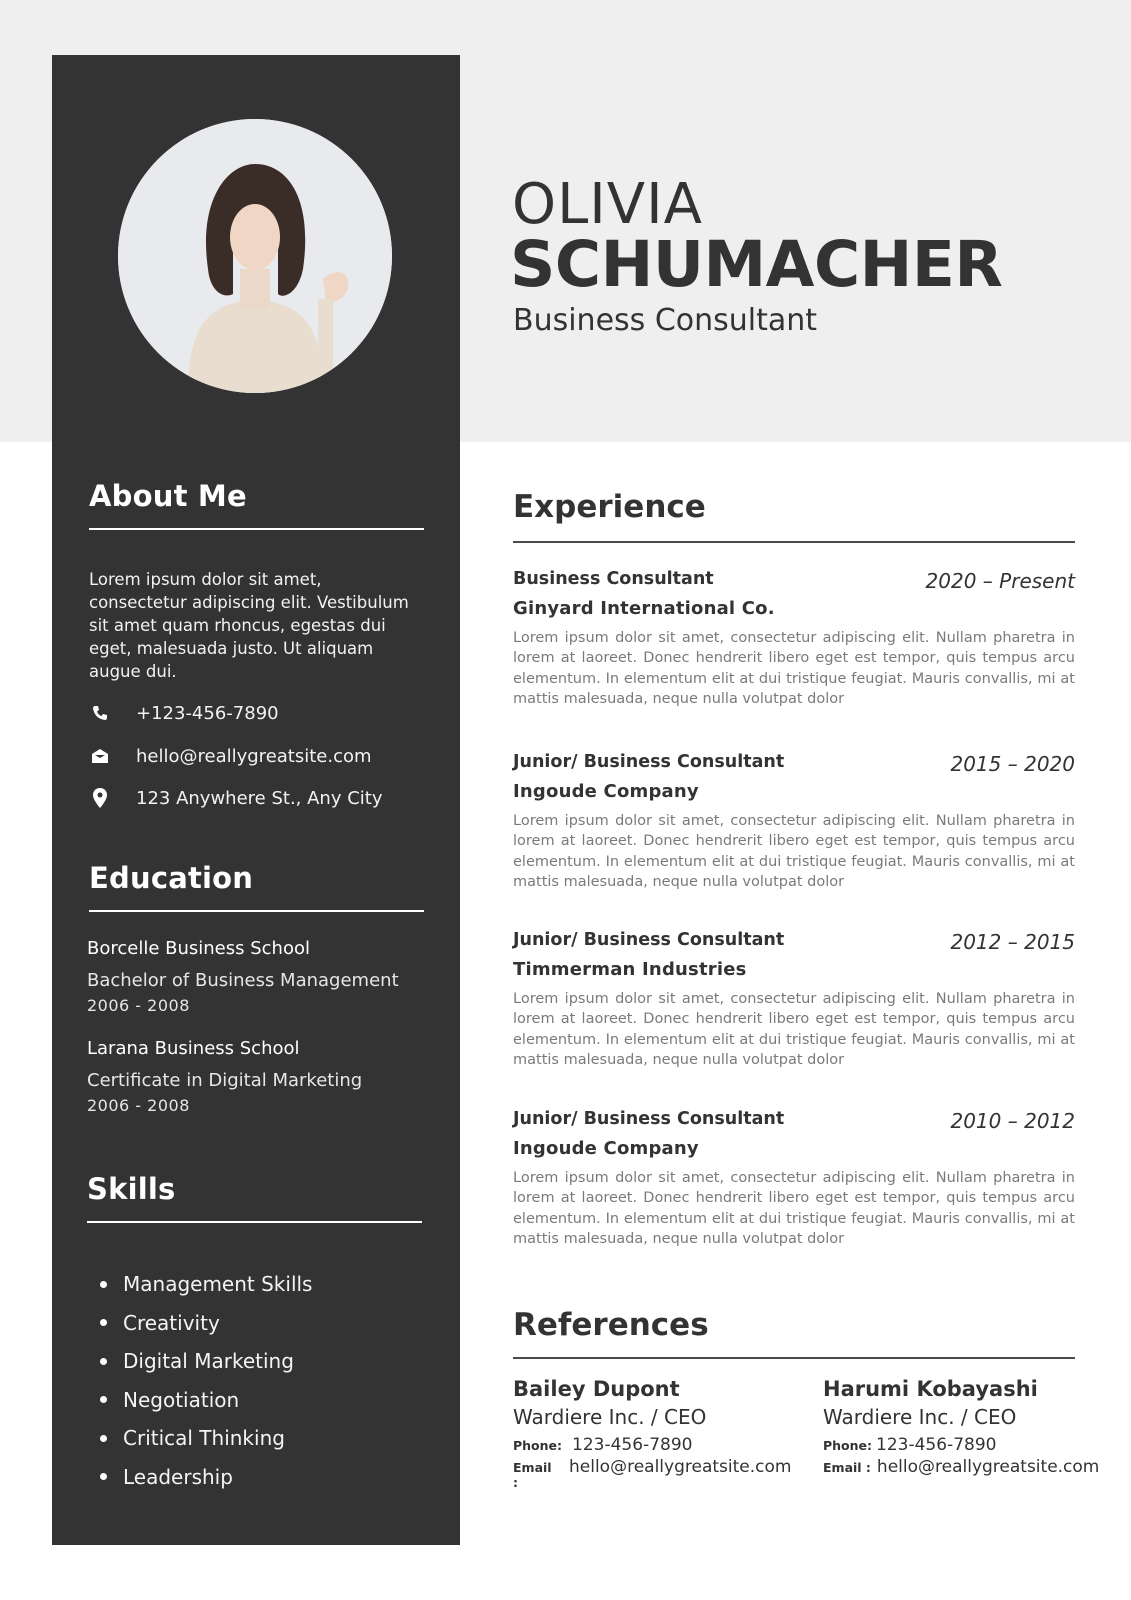 This screenshot has height=1600, width=1131. Describe the element at coordinates (171, 878) in the screenshot. I see `education-heading: Education` at that location.